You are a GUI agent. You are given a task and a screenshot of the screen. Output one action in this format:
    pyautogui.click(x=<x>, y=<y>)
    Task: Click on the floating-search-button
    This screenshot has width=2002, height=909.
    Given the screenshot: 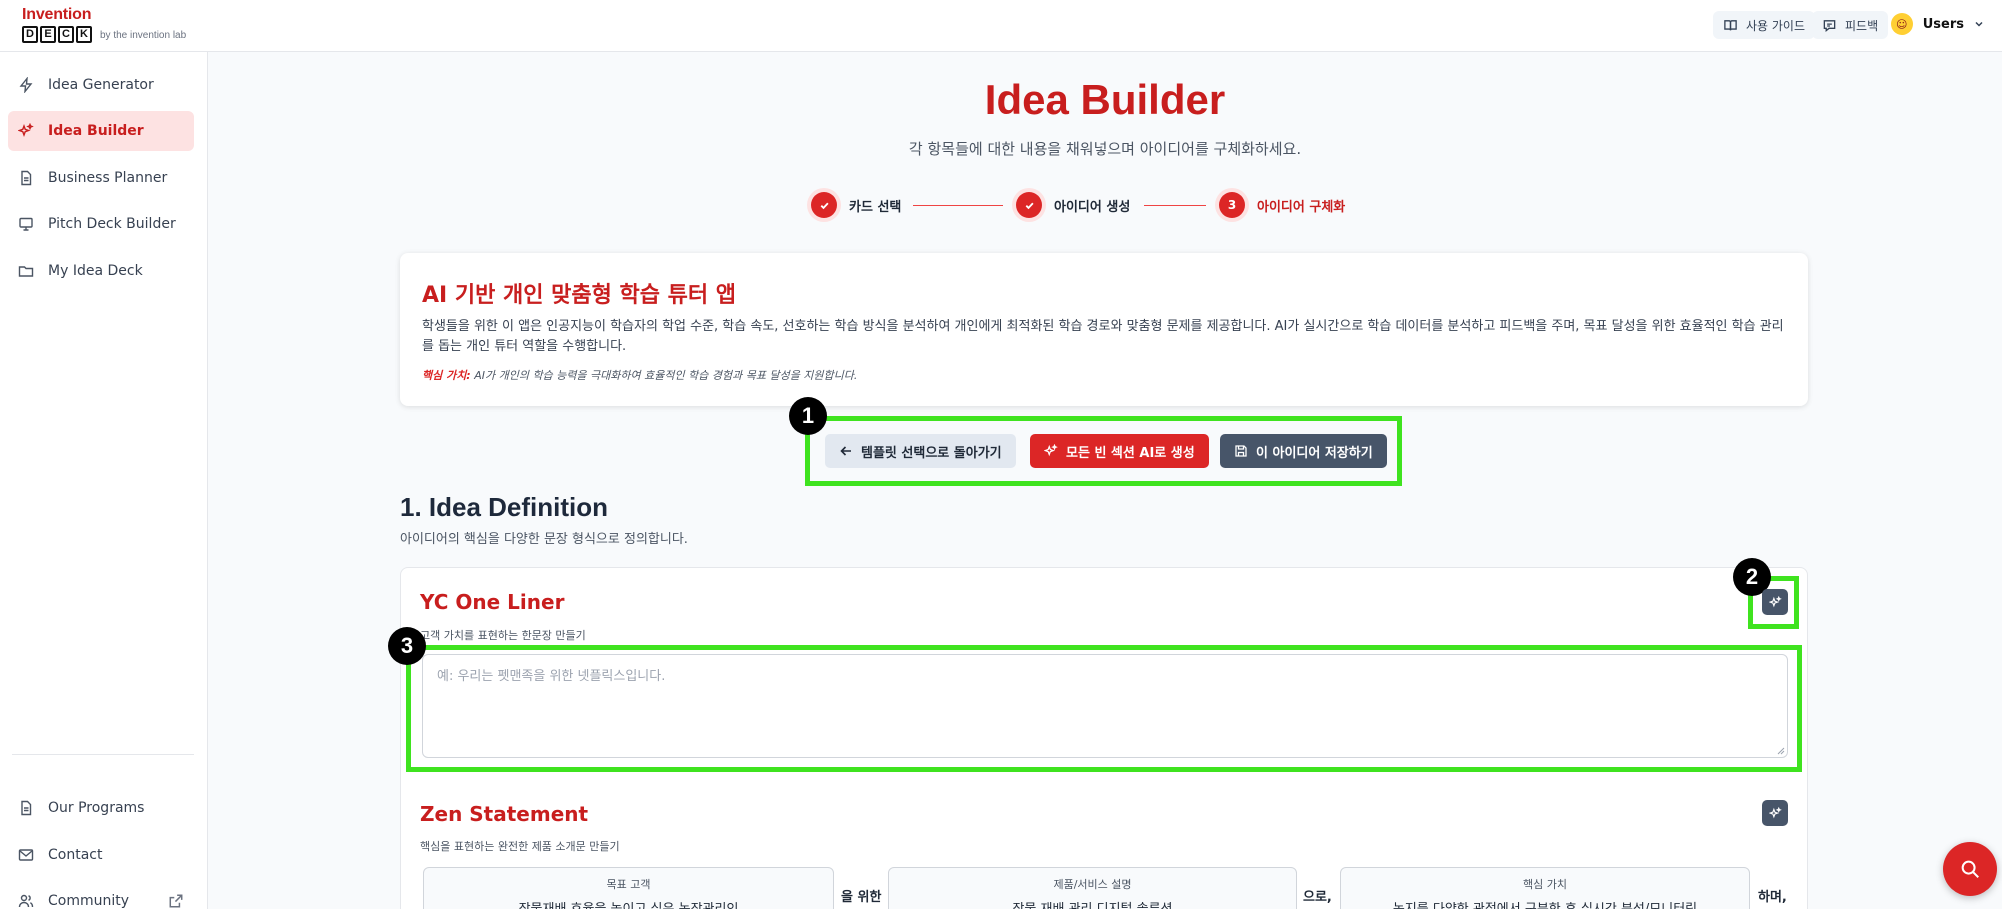 What is the action you would take?
    pyautogui.click(x=1970, y=869)
    